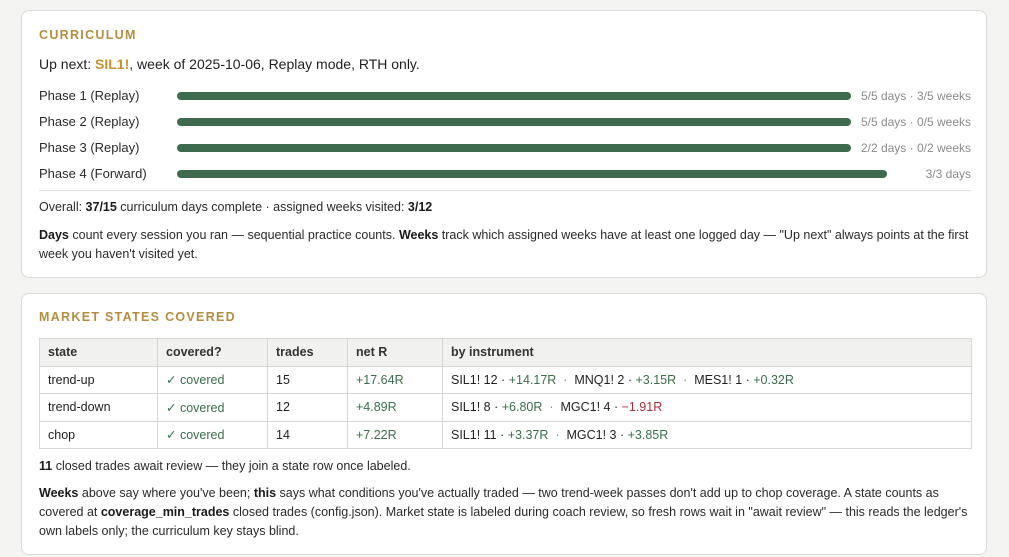 The width and height of the screenshot is (1009, 557). Describe the element at coordinates (395, 407) in the screenshot. I see `net-r-cell: +4.89R` at that location.